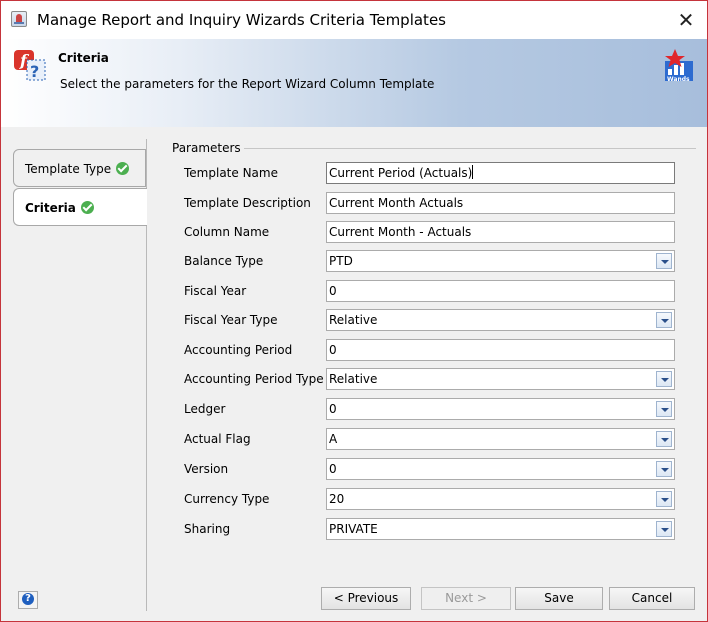  I want to click on row-template-name: Template Name Current Period (Actuals), so click(429, 173).